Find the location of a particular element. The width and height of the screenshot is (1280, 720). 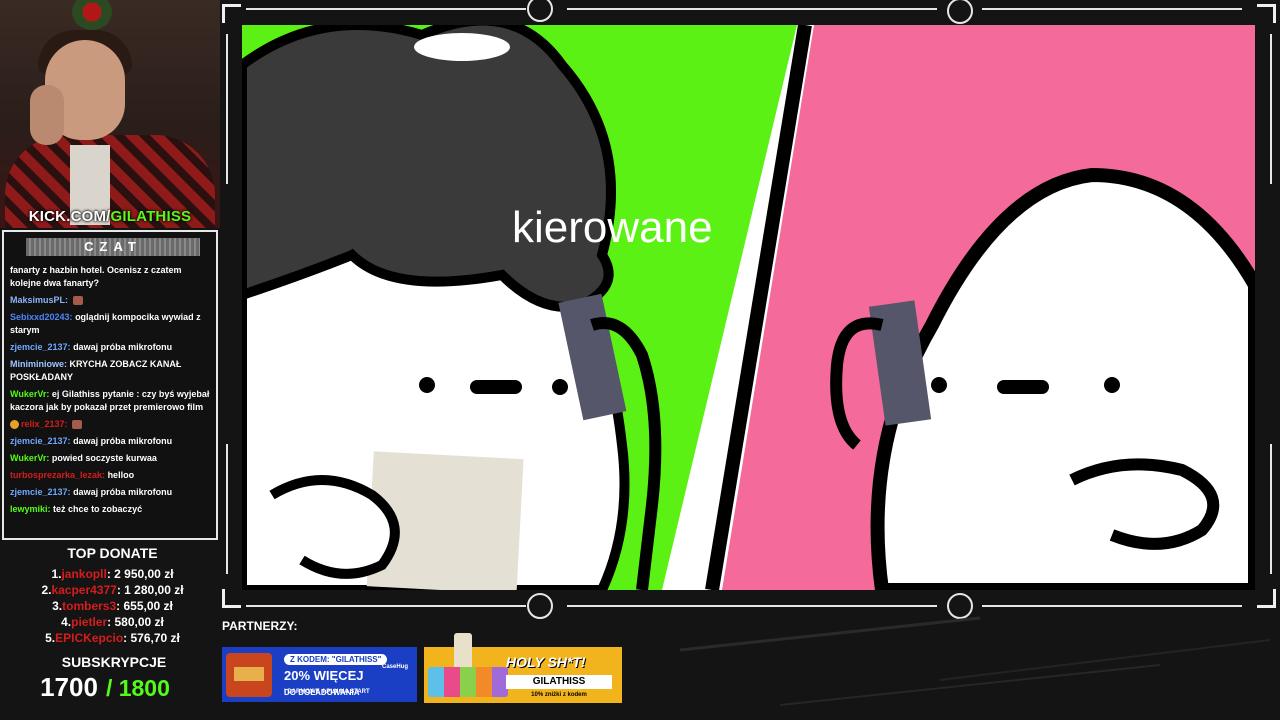

webcam-feed is located at coordinates (110, 114).